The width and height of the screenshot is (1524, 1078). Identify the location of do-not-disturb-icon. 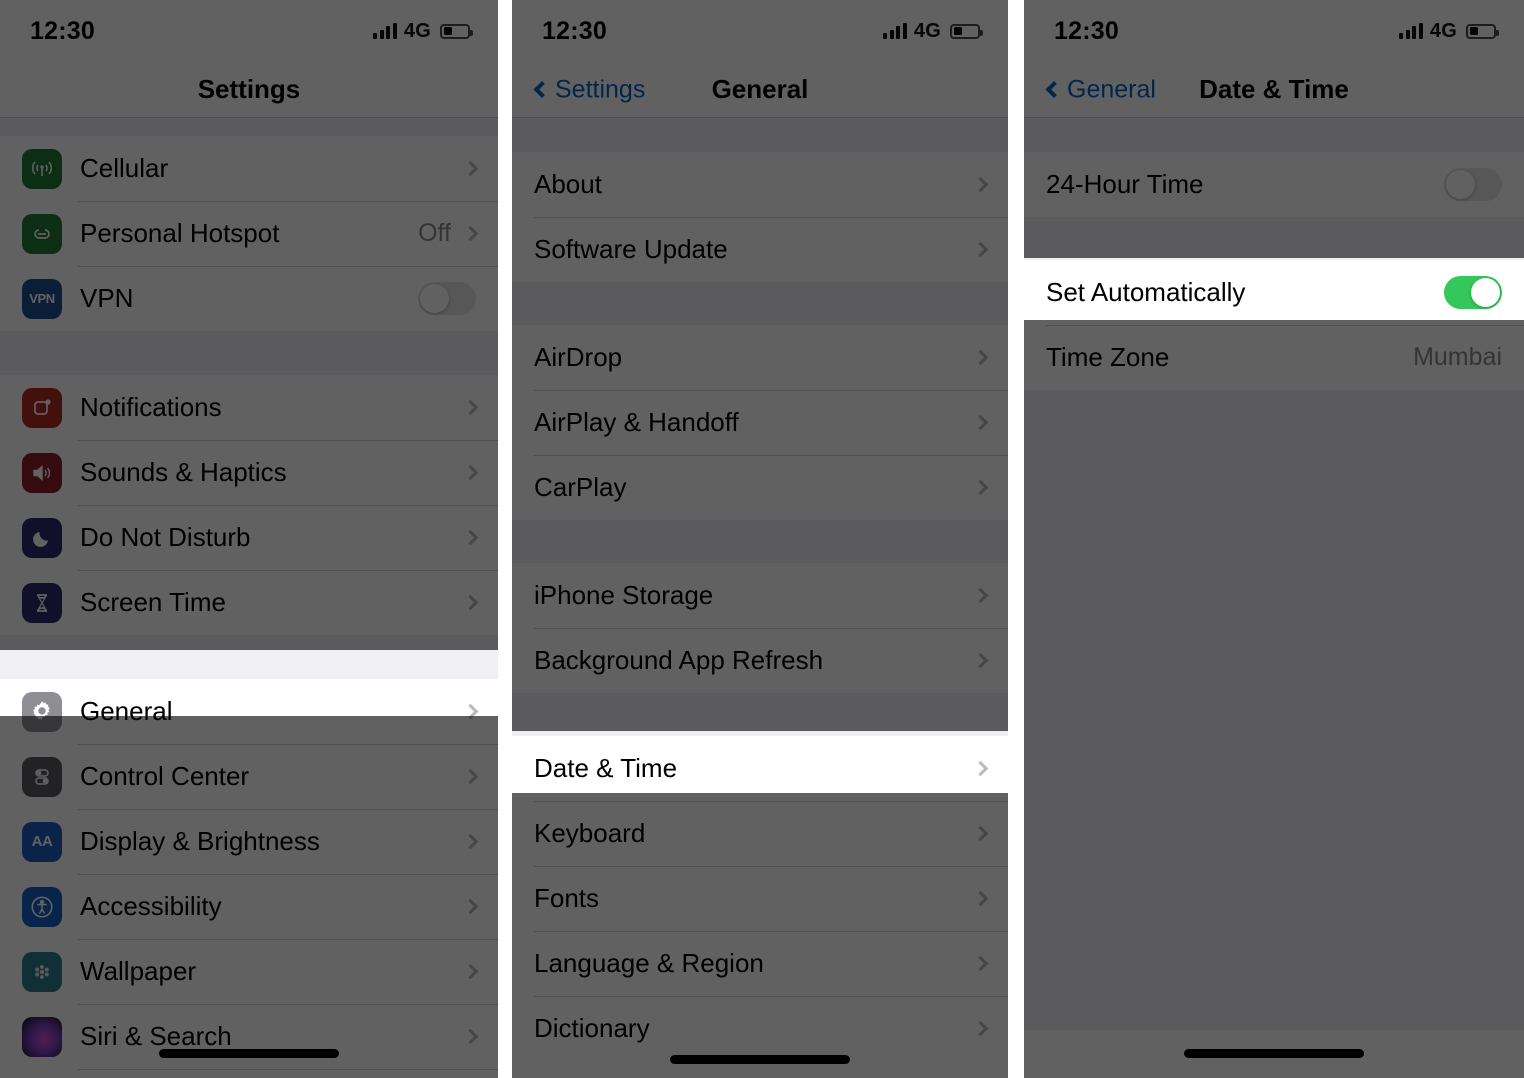
(42, 537).